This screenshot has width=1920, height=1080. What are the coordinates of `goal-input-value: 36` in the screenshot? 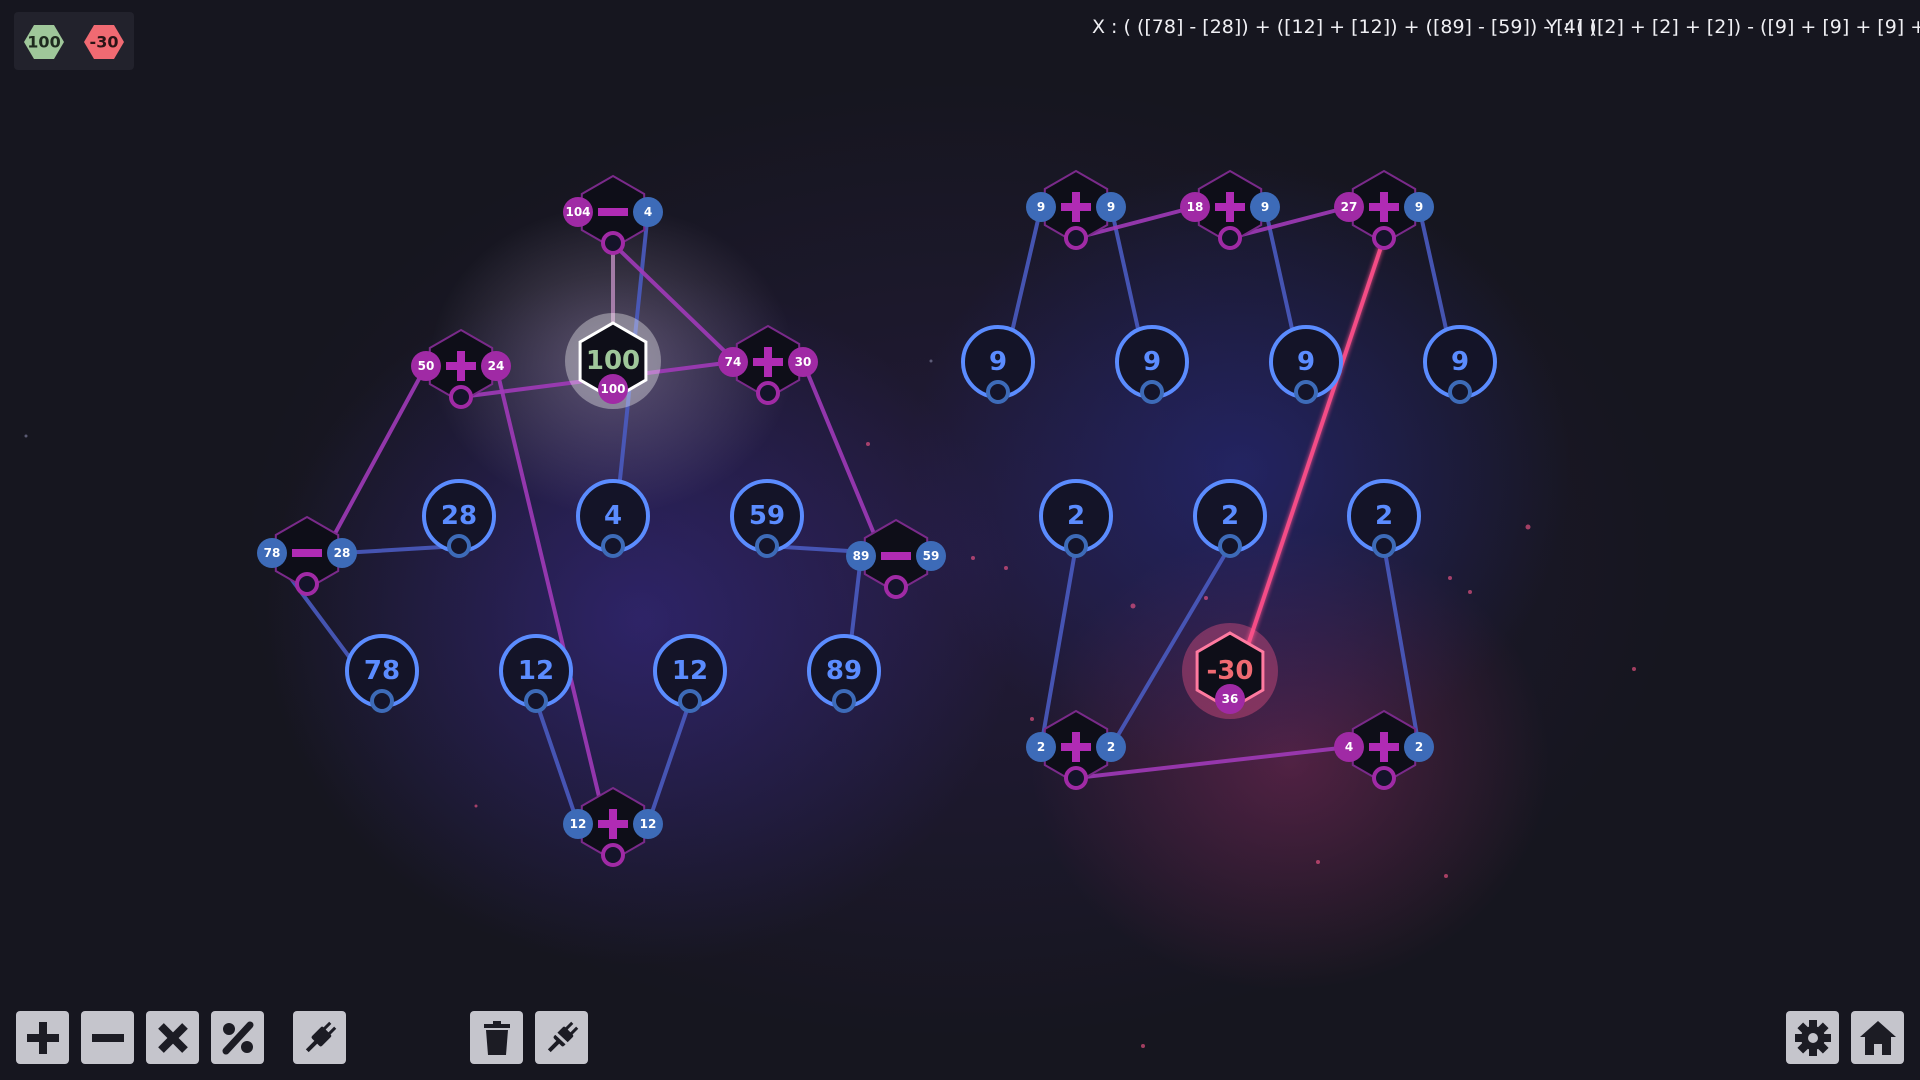 It's located at (1230, 699).